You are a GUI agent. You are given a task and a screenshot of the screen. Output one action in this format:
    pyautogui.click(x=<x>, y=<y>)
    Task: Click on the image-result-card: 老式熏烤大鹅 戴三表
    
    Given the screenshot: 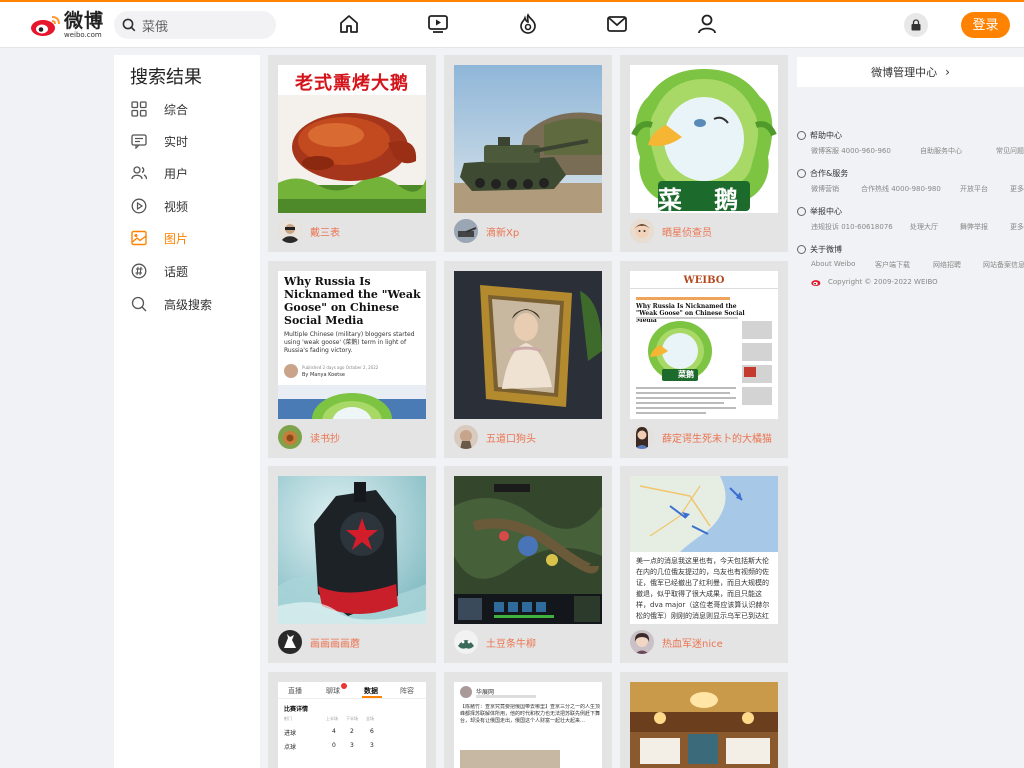 What is the action you would take?
    pyautogui.click(x=352, y=153)
    